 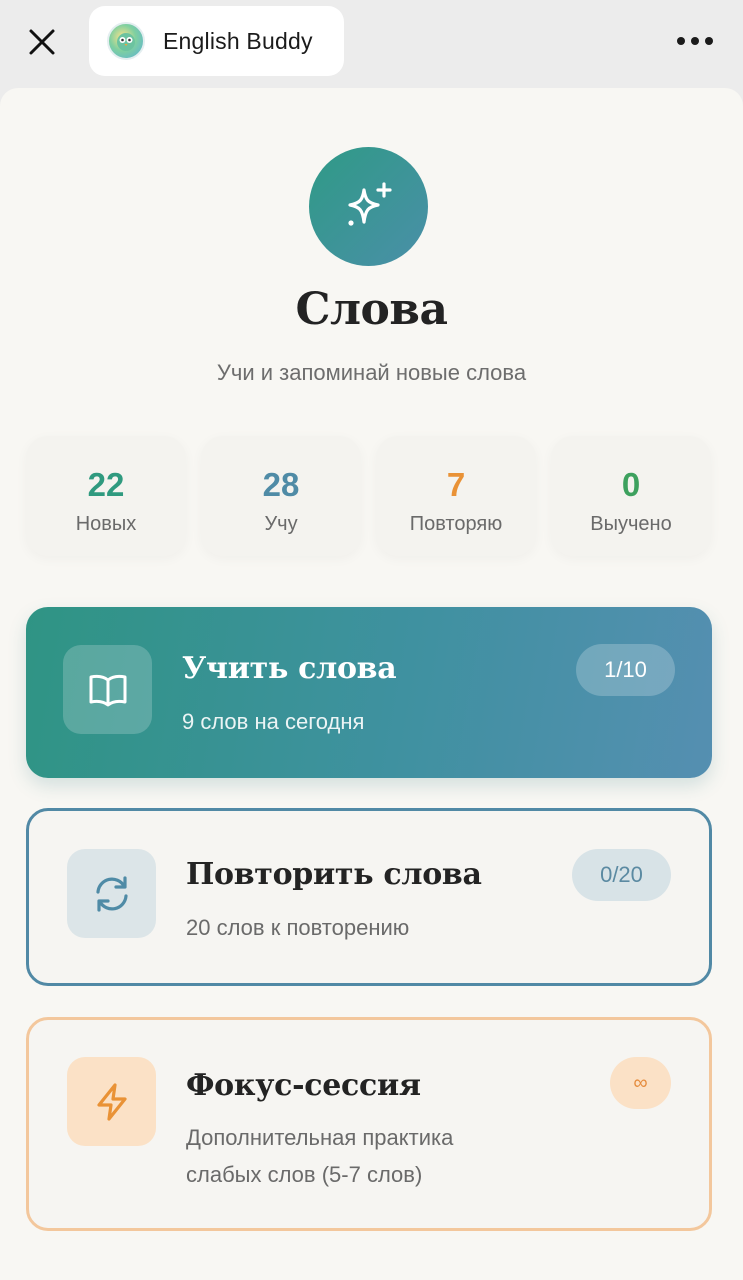 I want to click on stat-label: Новых, so click(x=106, y=524).